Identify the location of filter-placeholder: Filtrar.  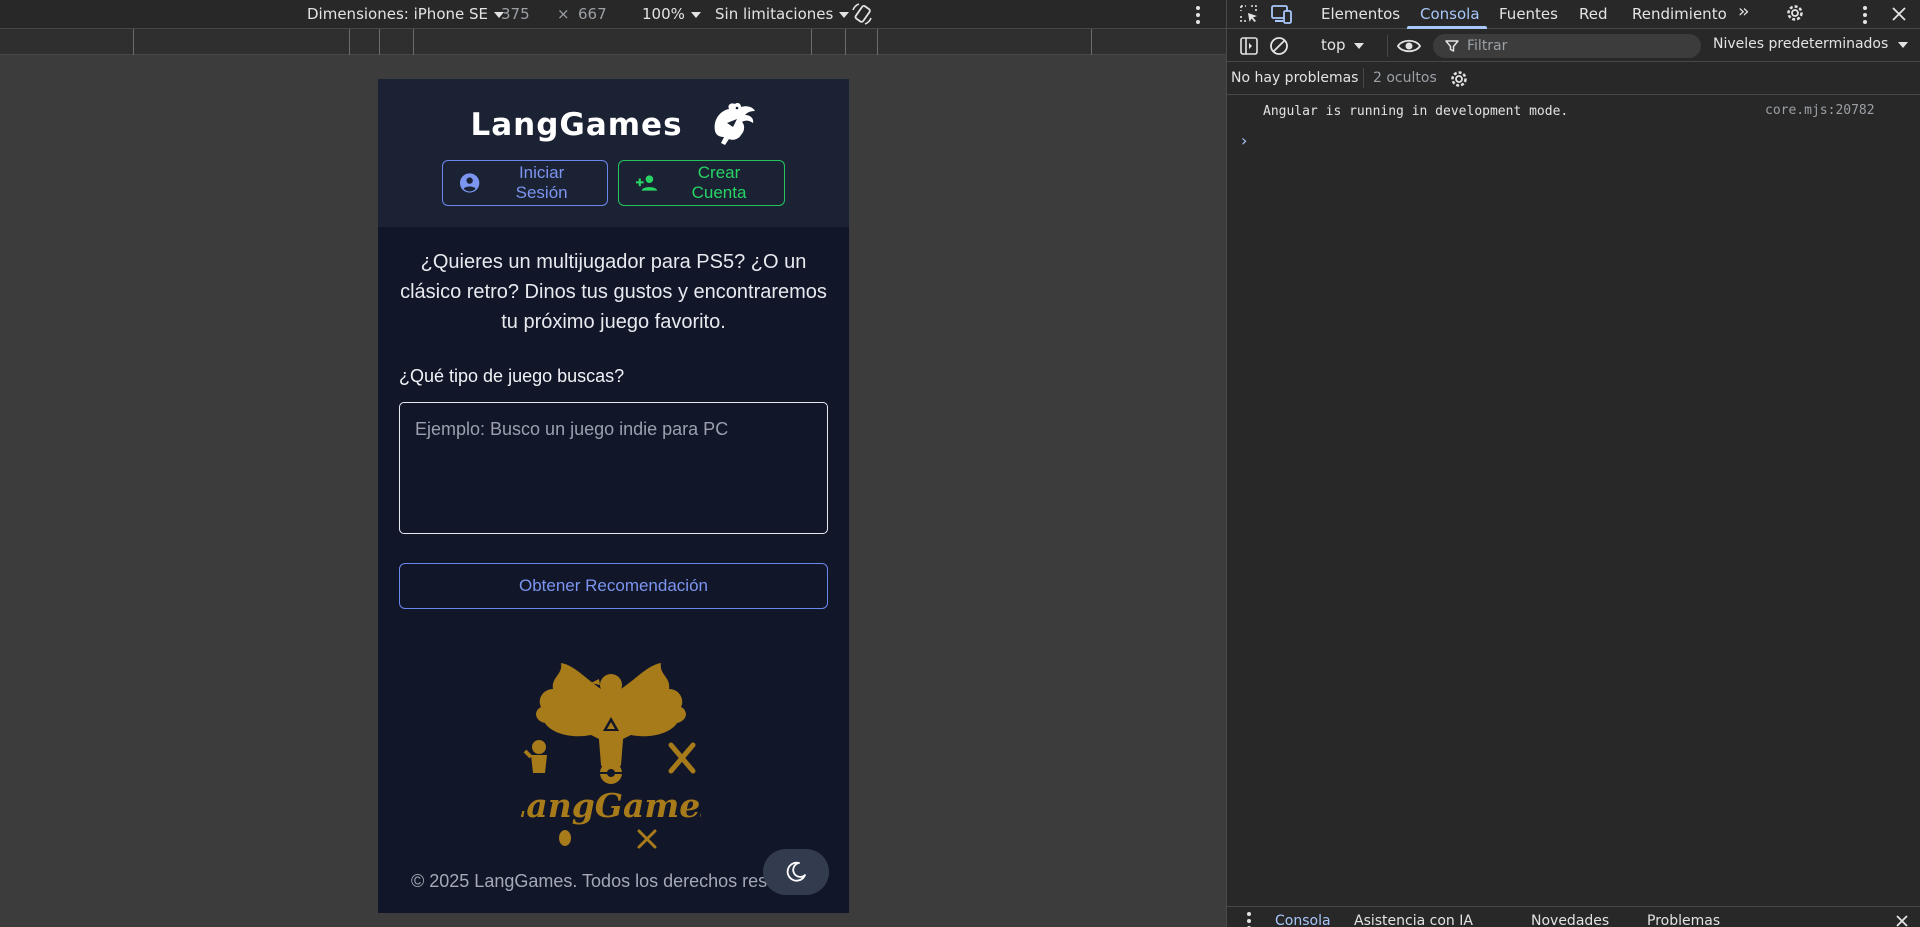
(1487, 46).